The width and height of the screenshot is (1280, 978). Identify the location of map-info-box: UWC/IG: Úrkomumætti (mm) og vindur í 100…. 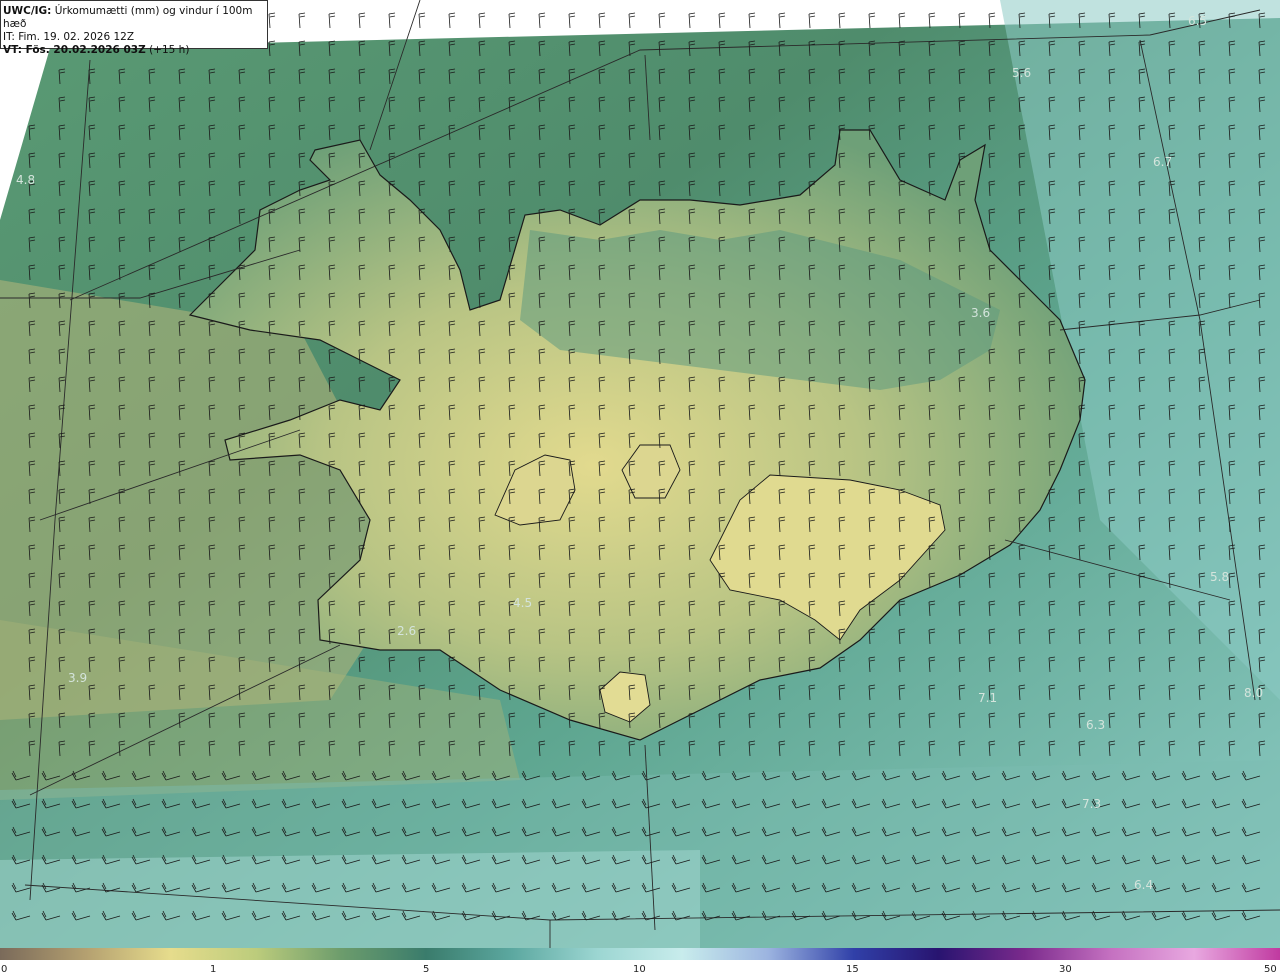
(134, 28).